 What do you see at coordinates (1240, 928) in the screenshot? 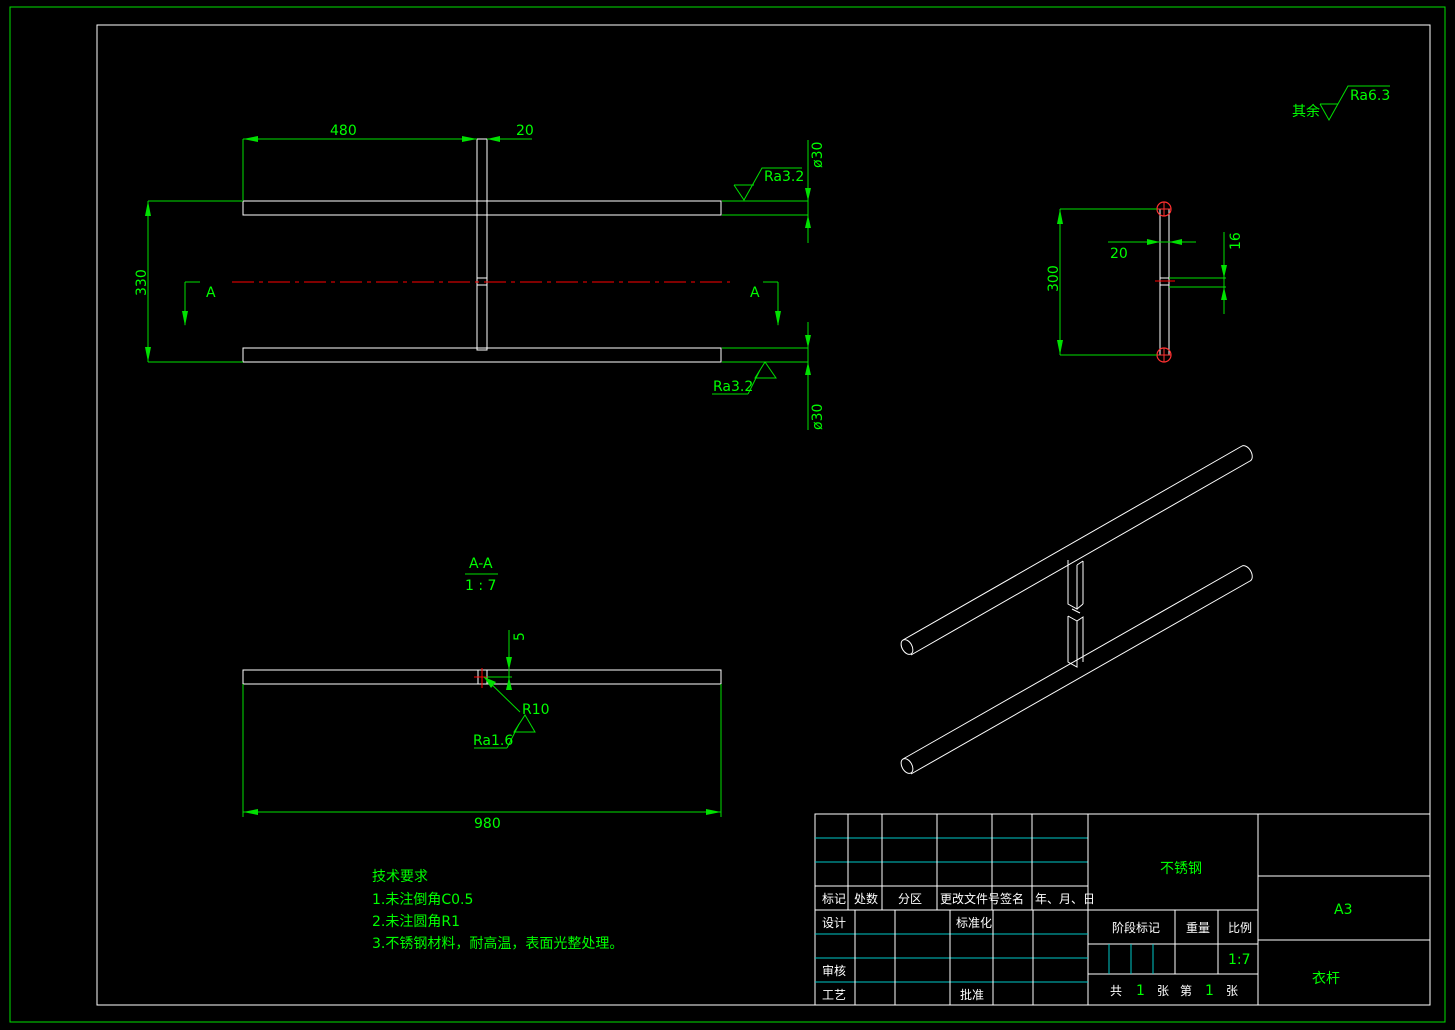
I see `label-scale: 比例` at bounding box center [1240, 928].